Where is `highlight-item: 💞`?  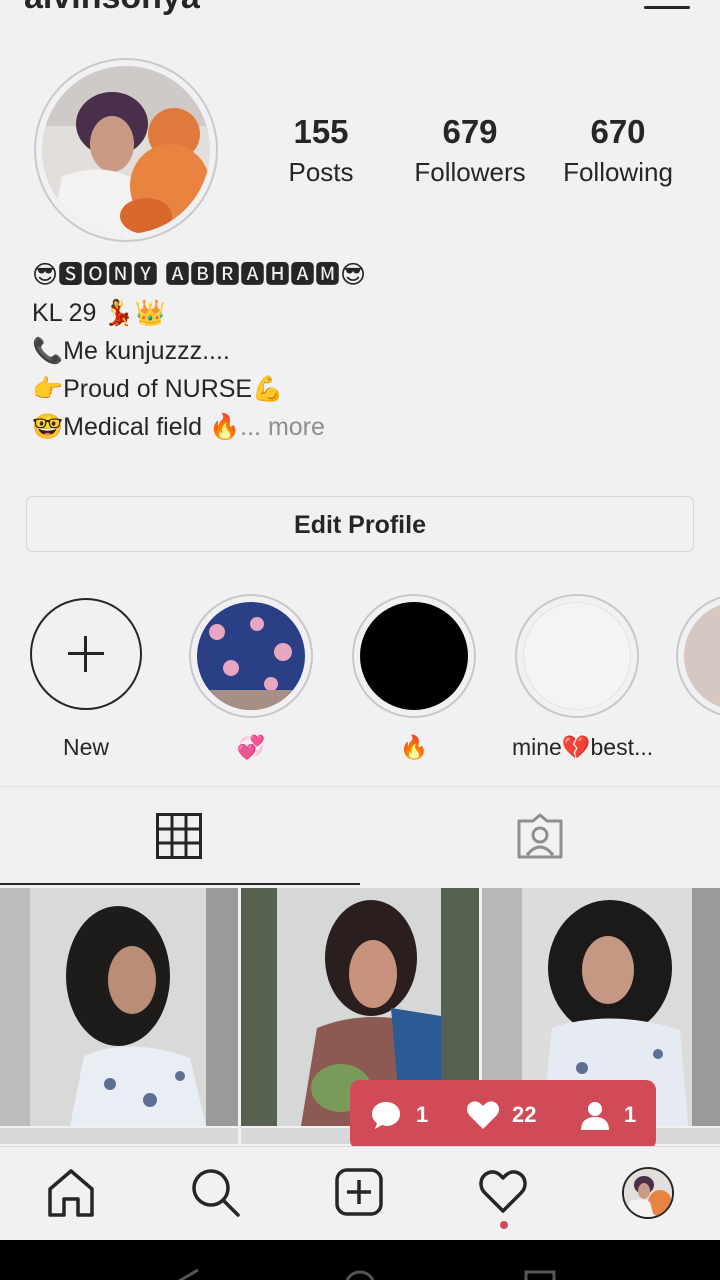 highlight-item: 💞 is located at coordinates (251, 677).